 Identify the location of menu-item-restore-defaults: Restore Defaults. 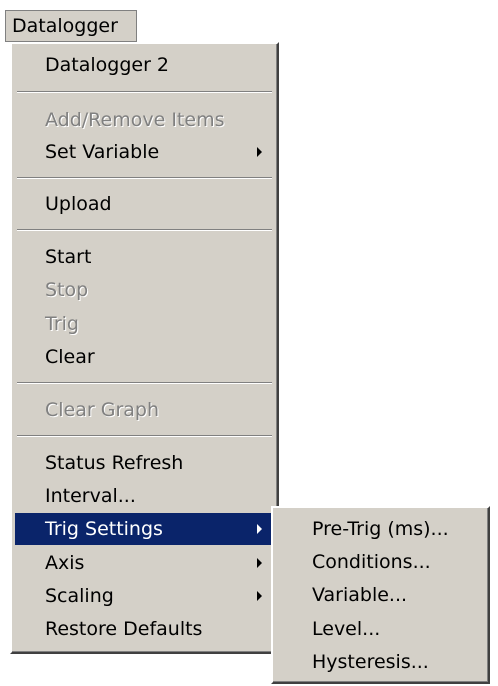
(144, 629).